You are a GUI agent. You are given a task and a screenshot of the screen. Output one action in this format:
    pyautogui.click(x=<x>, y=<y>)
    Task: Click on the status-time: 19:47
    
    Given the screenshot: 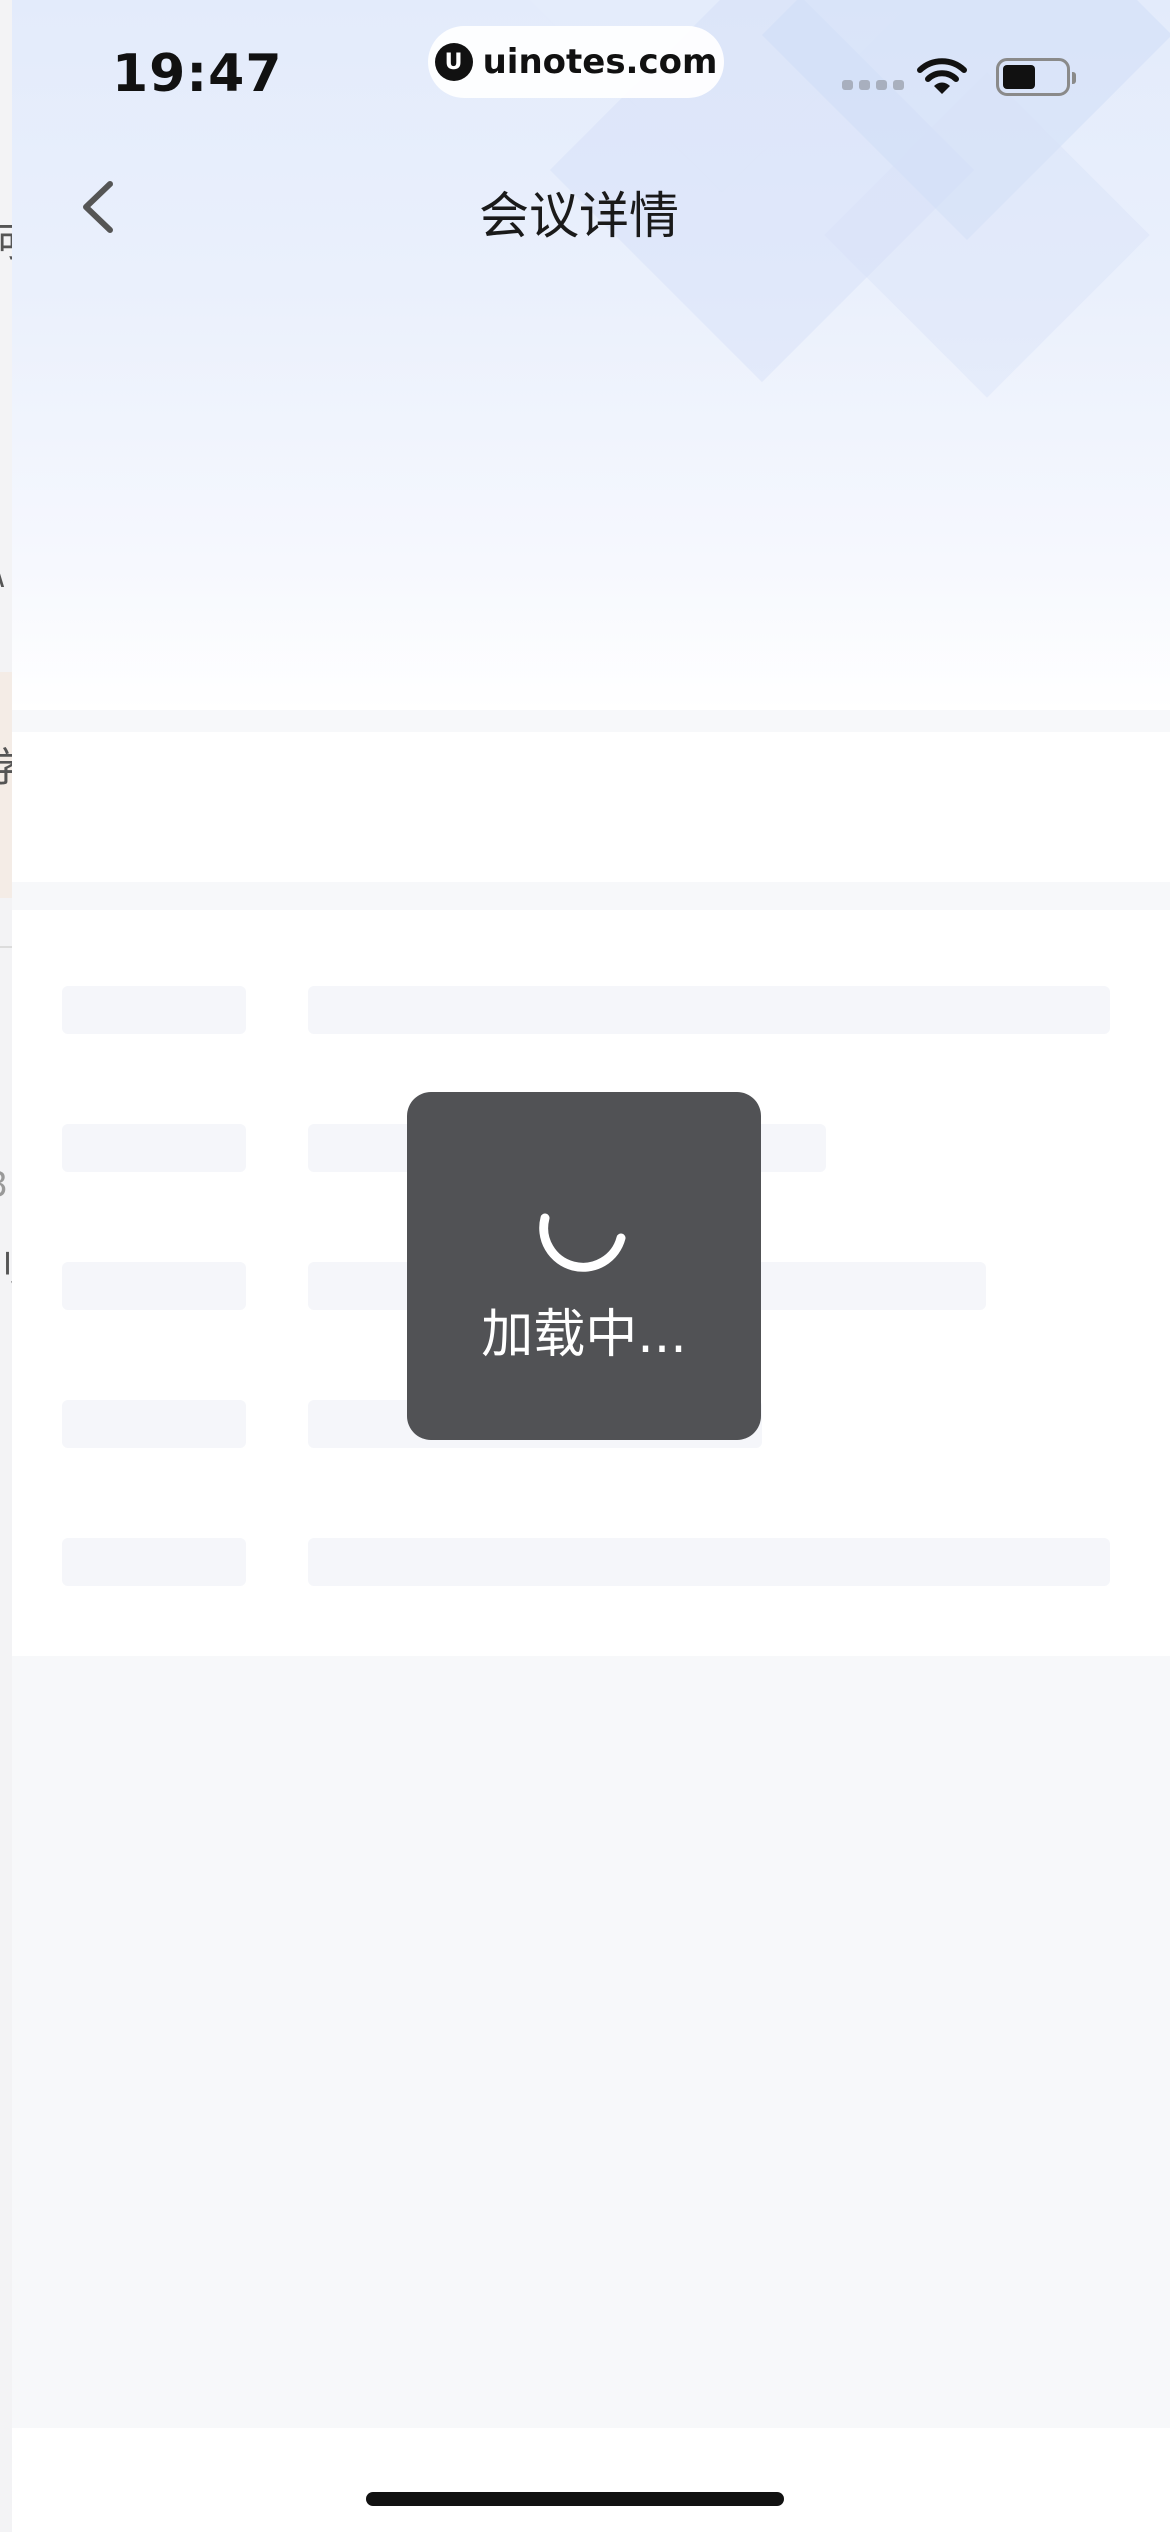 What is the action you would take?
    pyautogui.click(x=197, y=74)
    